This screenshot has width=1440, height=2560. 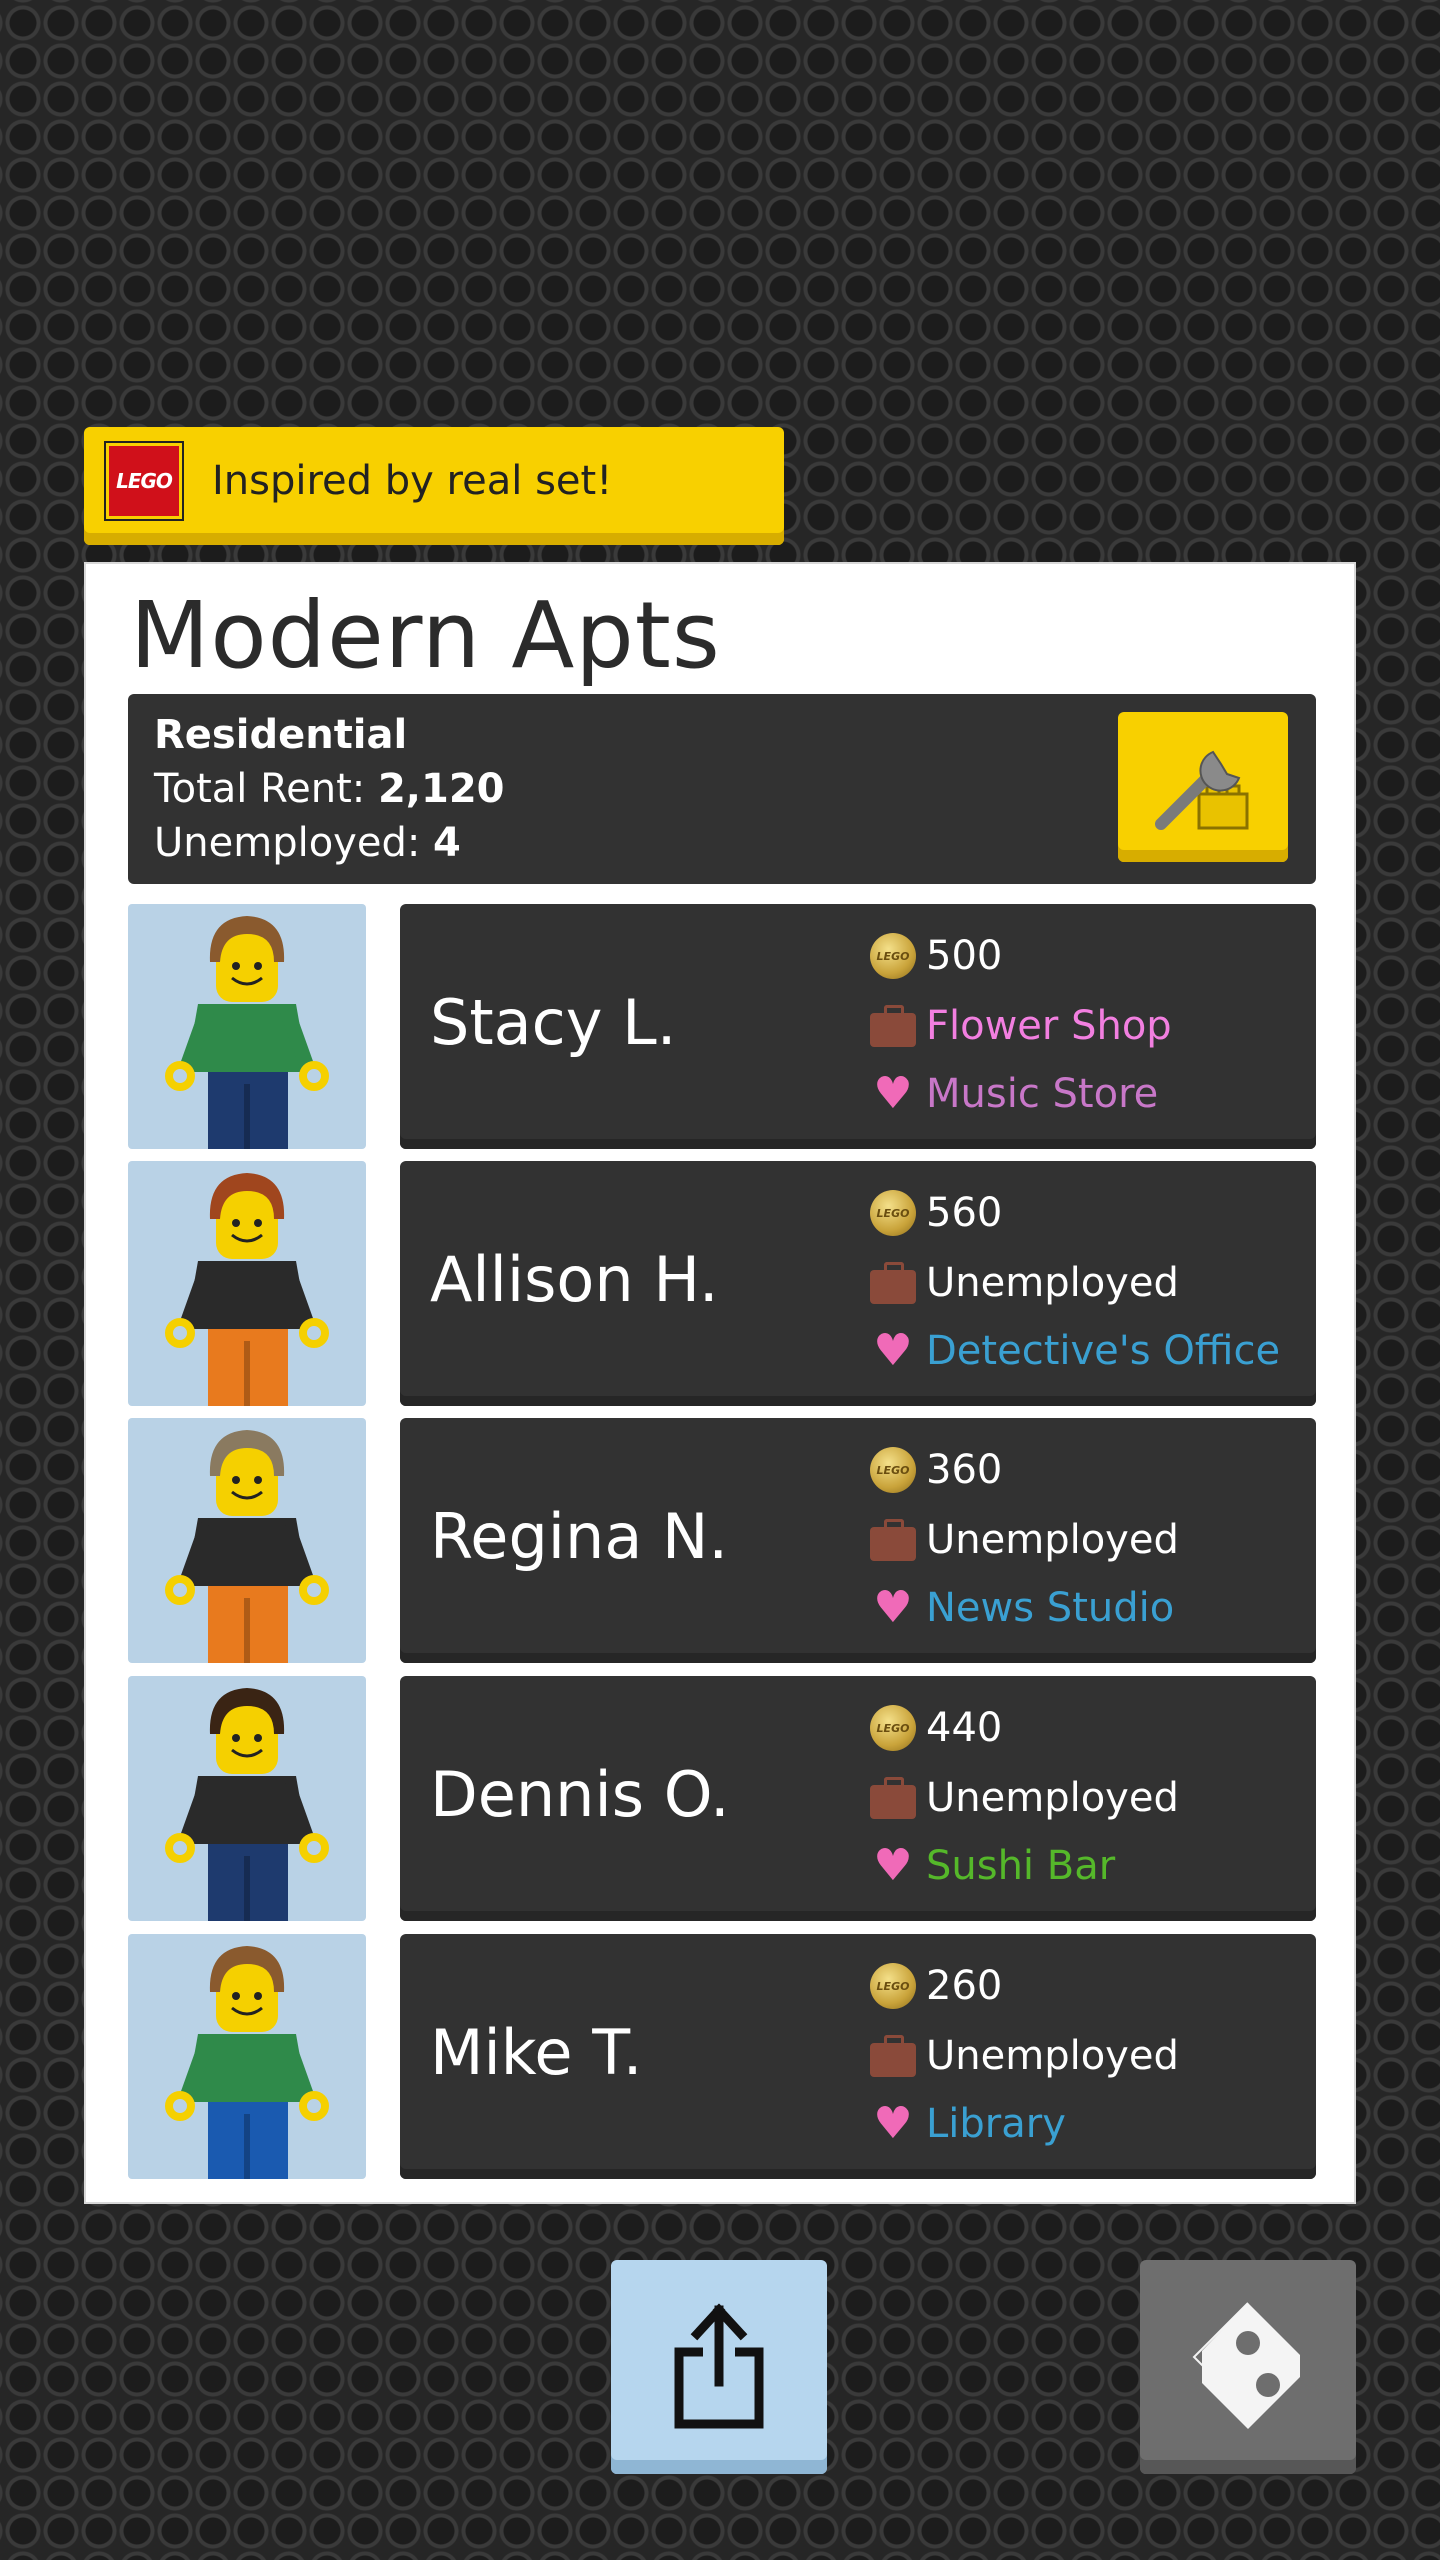 What do you see at coordinates (412, 481) in the screenshot?
I see `banner-text: Inspired by real set!` at bounding box center [412, 481].